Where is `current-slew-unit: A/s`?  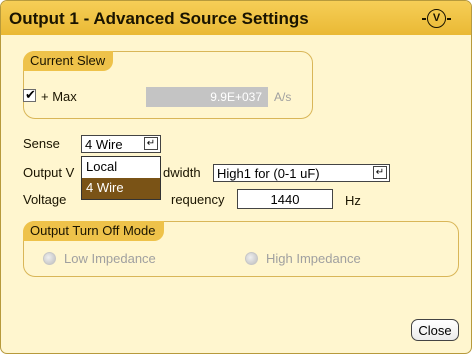
current-slew-unit: A/s is located at coordinates (283, 97).